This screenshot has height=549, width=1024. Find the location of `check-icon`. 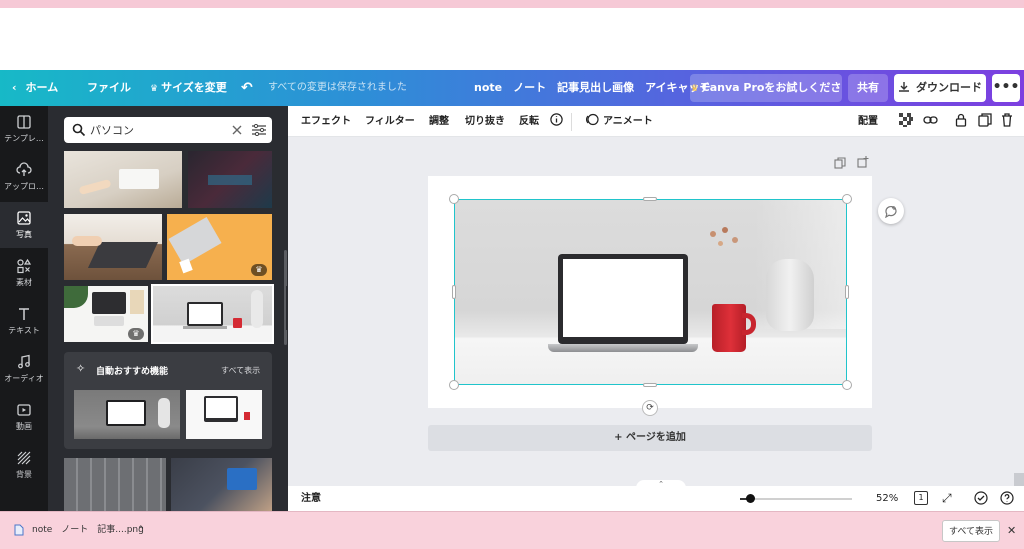

check-icon is located at coordinates (981, 498).